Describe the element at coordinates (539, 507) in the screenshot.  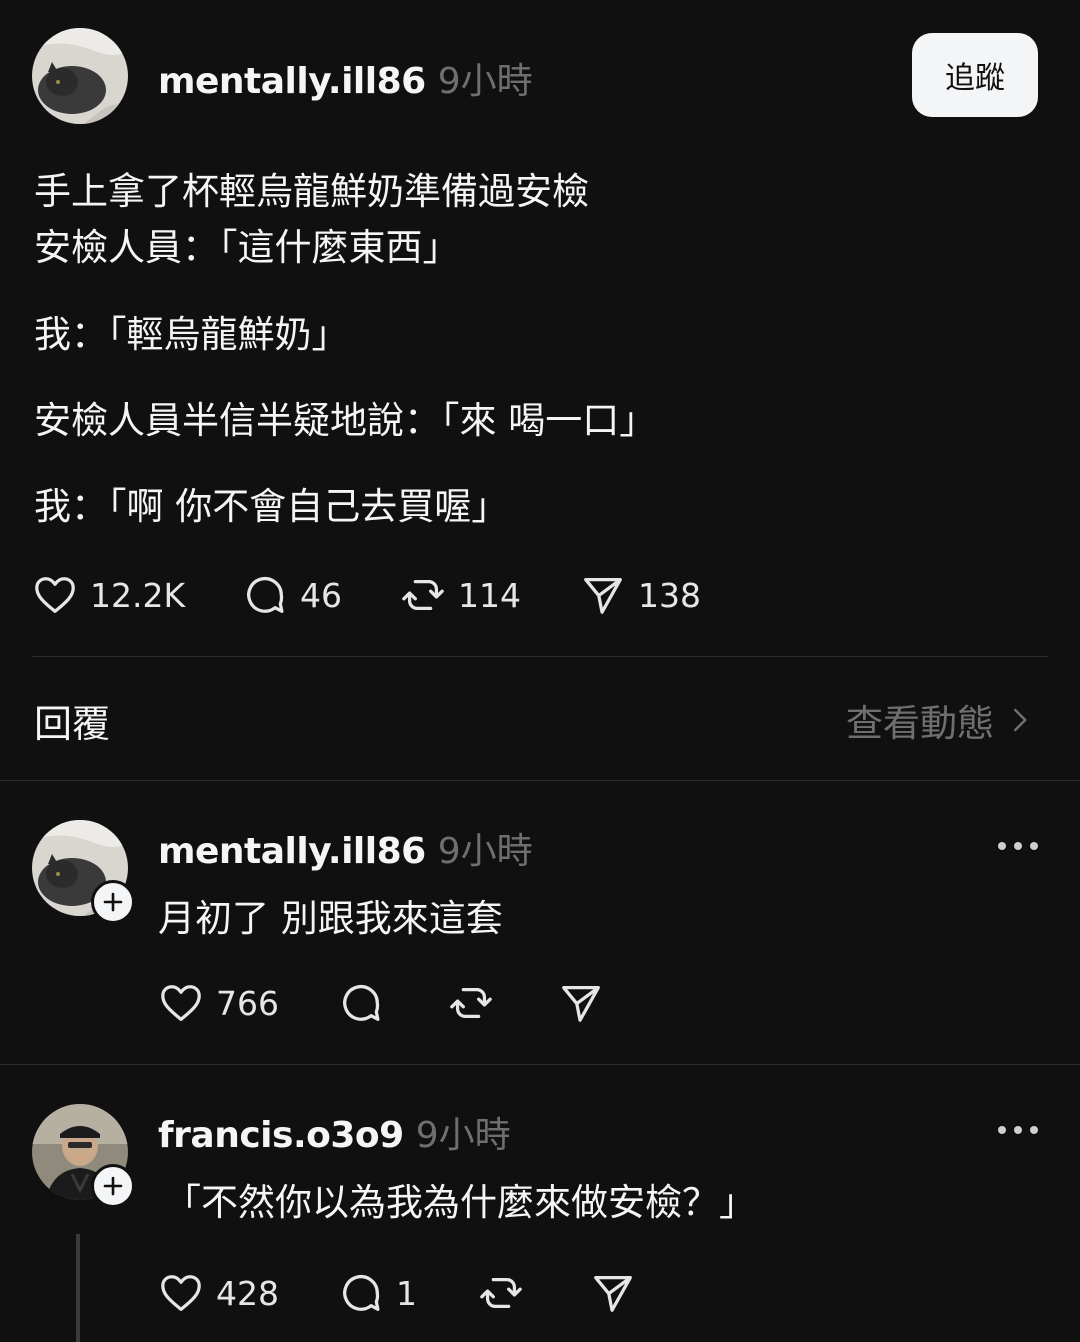
I see `post-body: 我：「啊 你不會自己去買喔」` at that location.